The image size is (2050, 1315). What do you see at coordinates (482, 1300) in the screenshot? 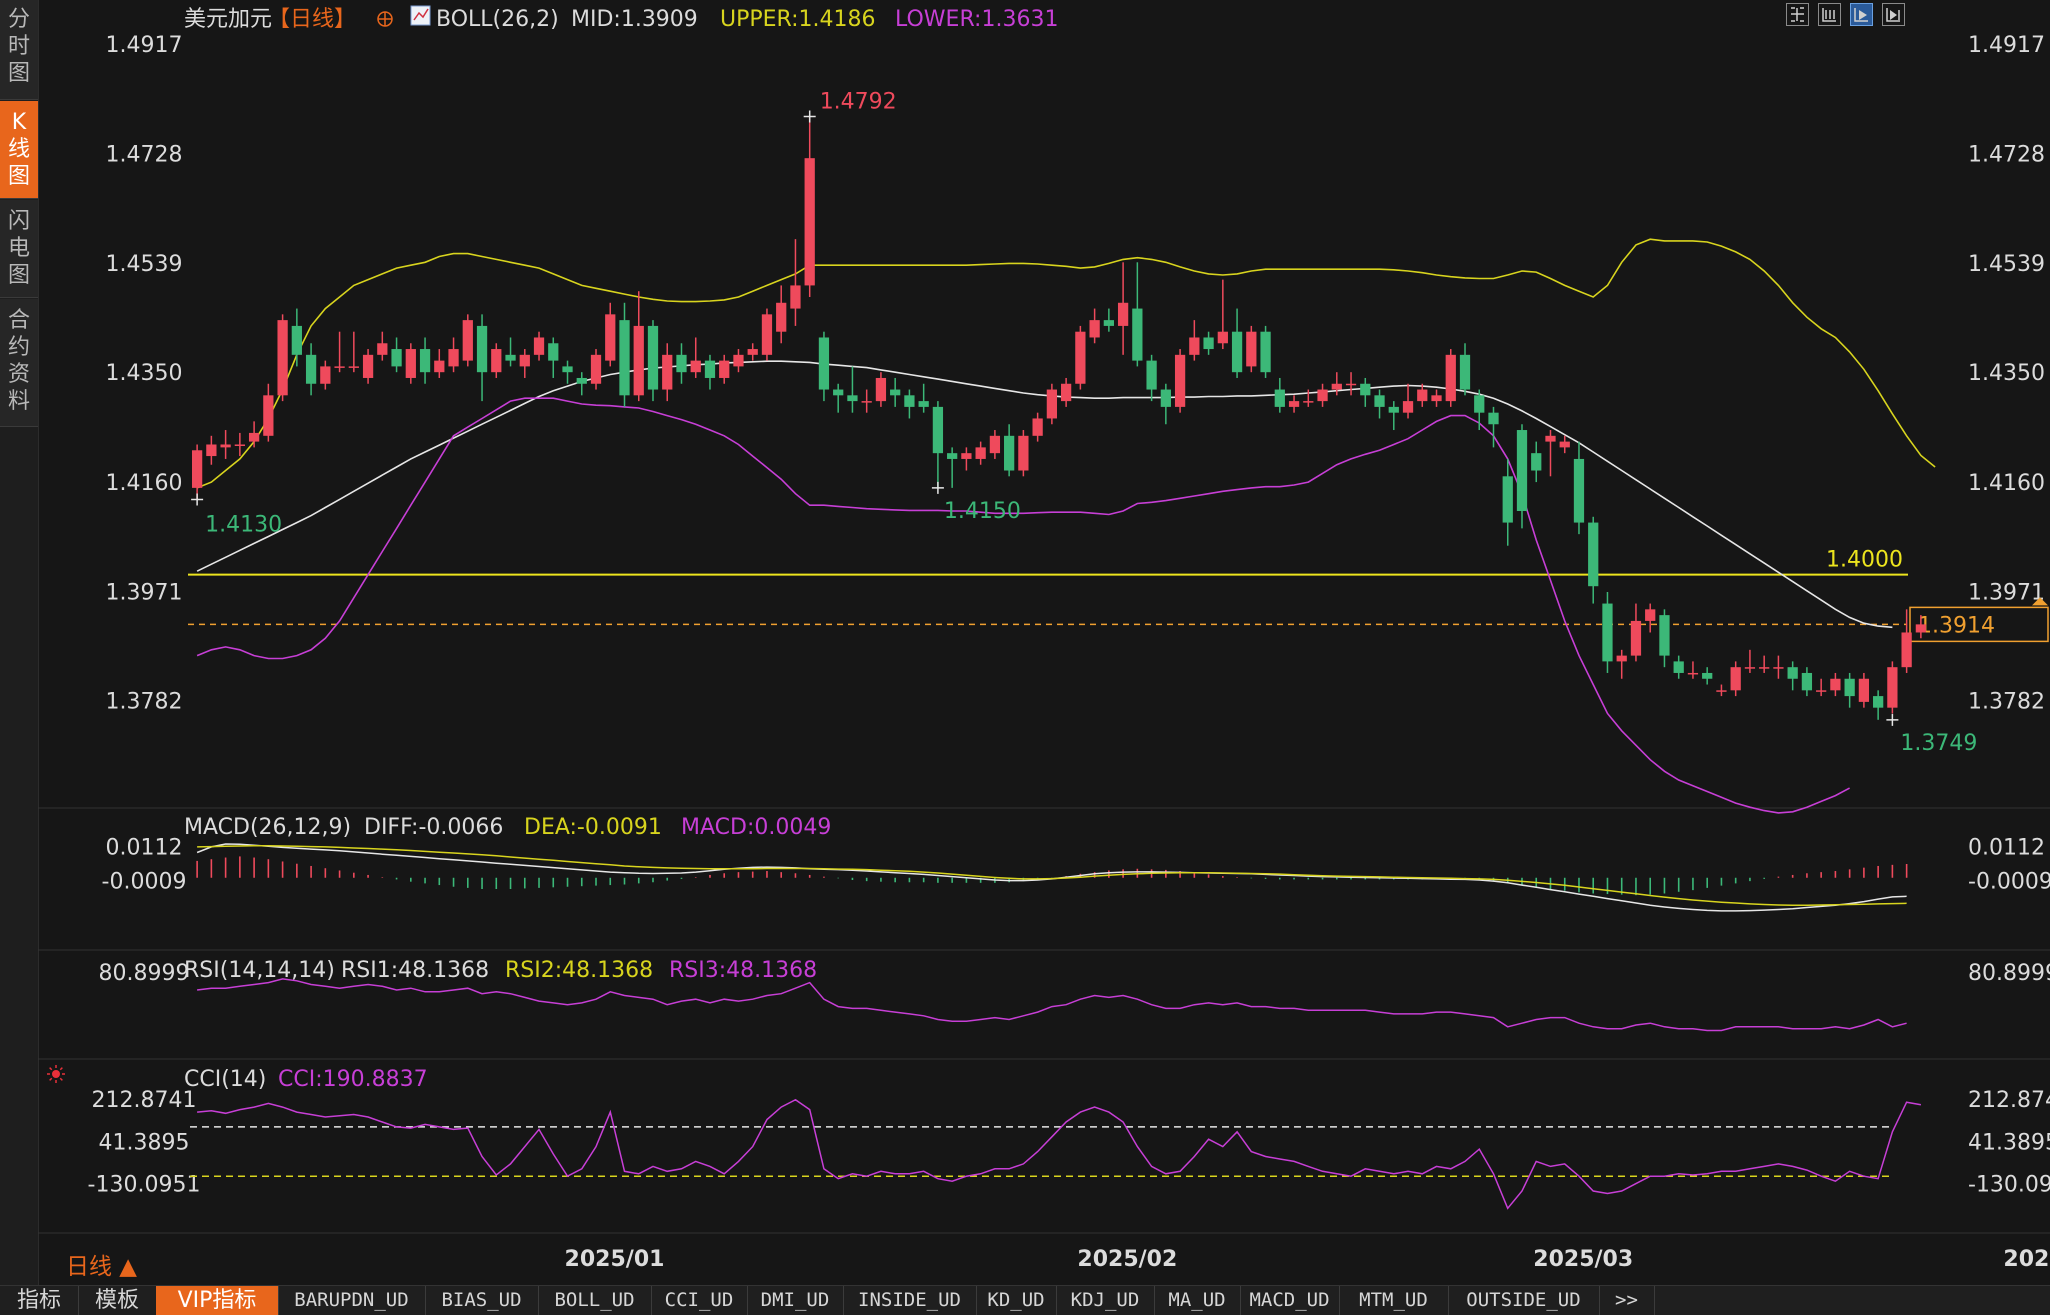
I see `indicator-tab: BIAS_UD` at bounding box center [482, 1300].